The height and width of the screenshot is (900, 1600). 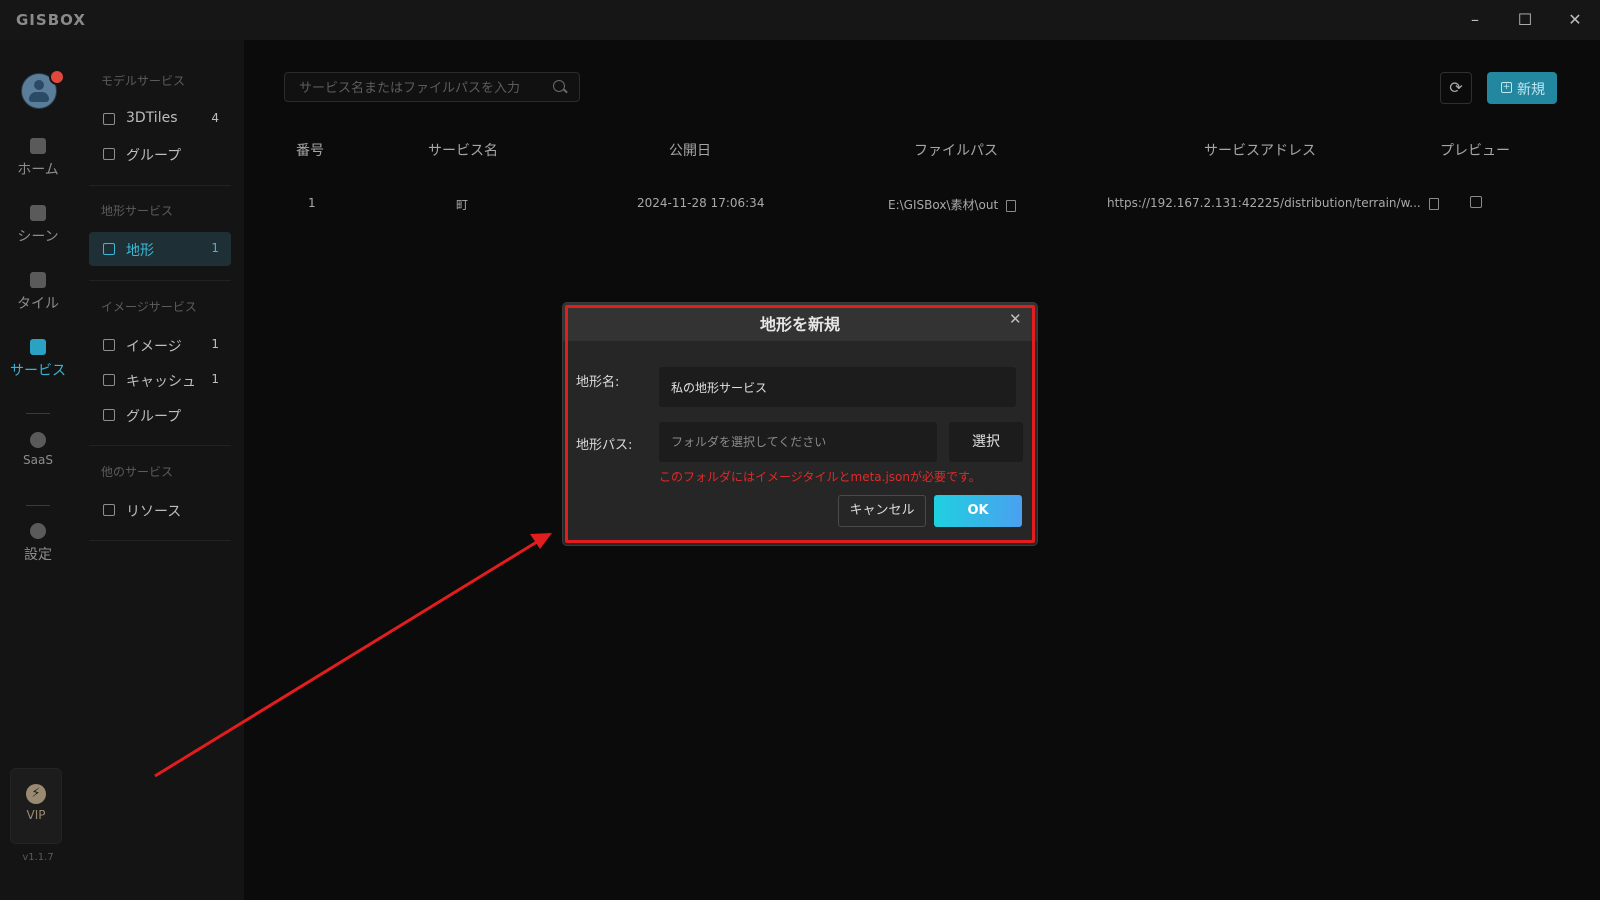 I want to click on column-header-date: 公開日, so click(x=690, y=151).